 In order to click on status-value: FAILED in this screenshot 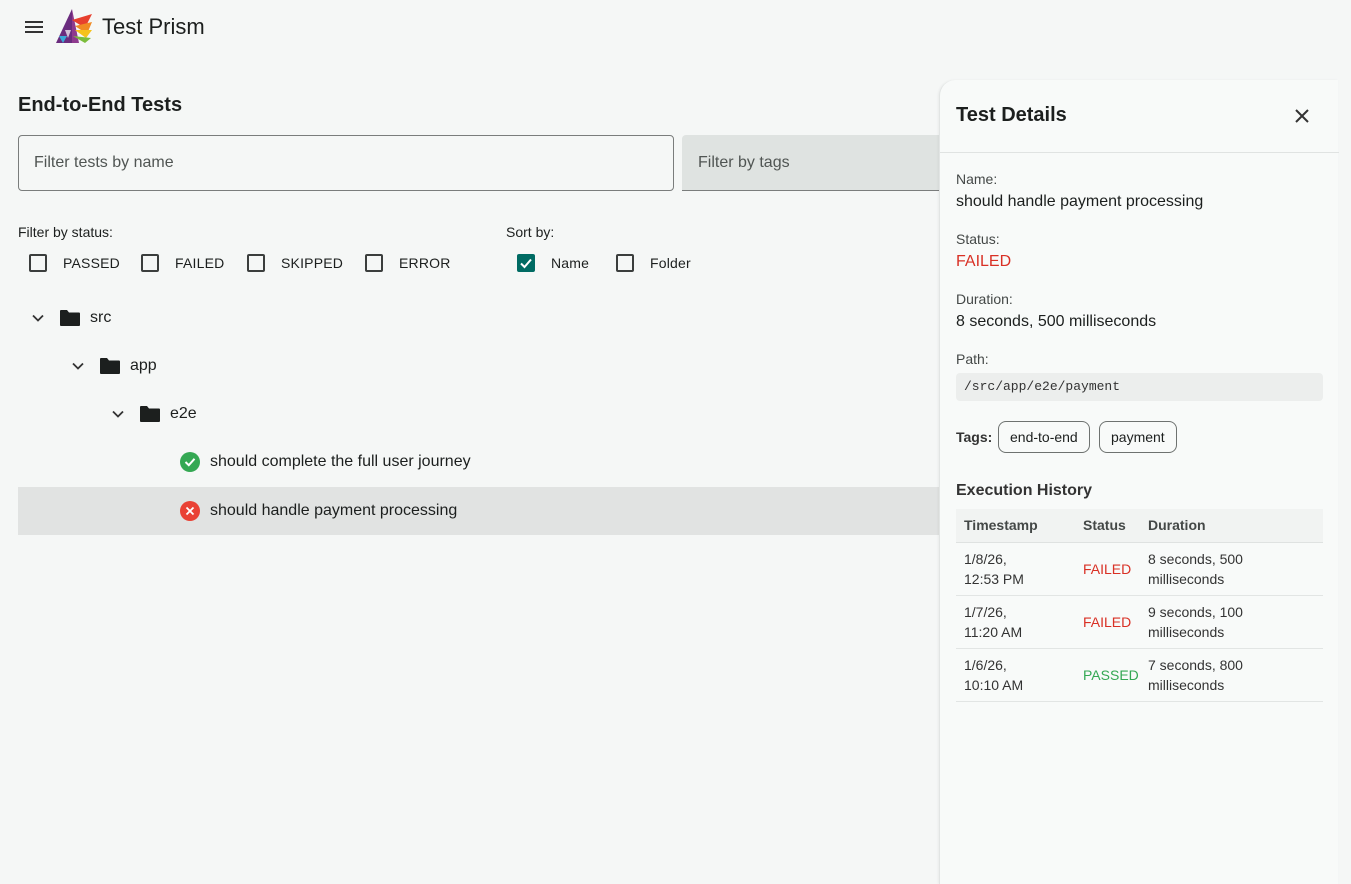, I will do `click(984, 261)`.